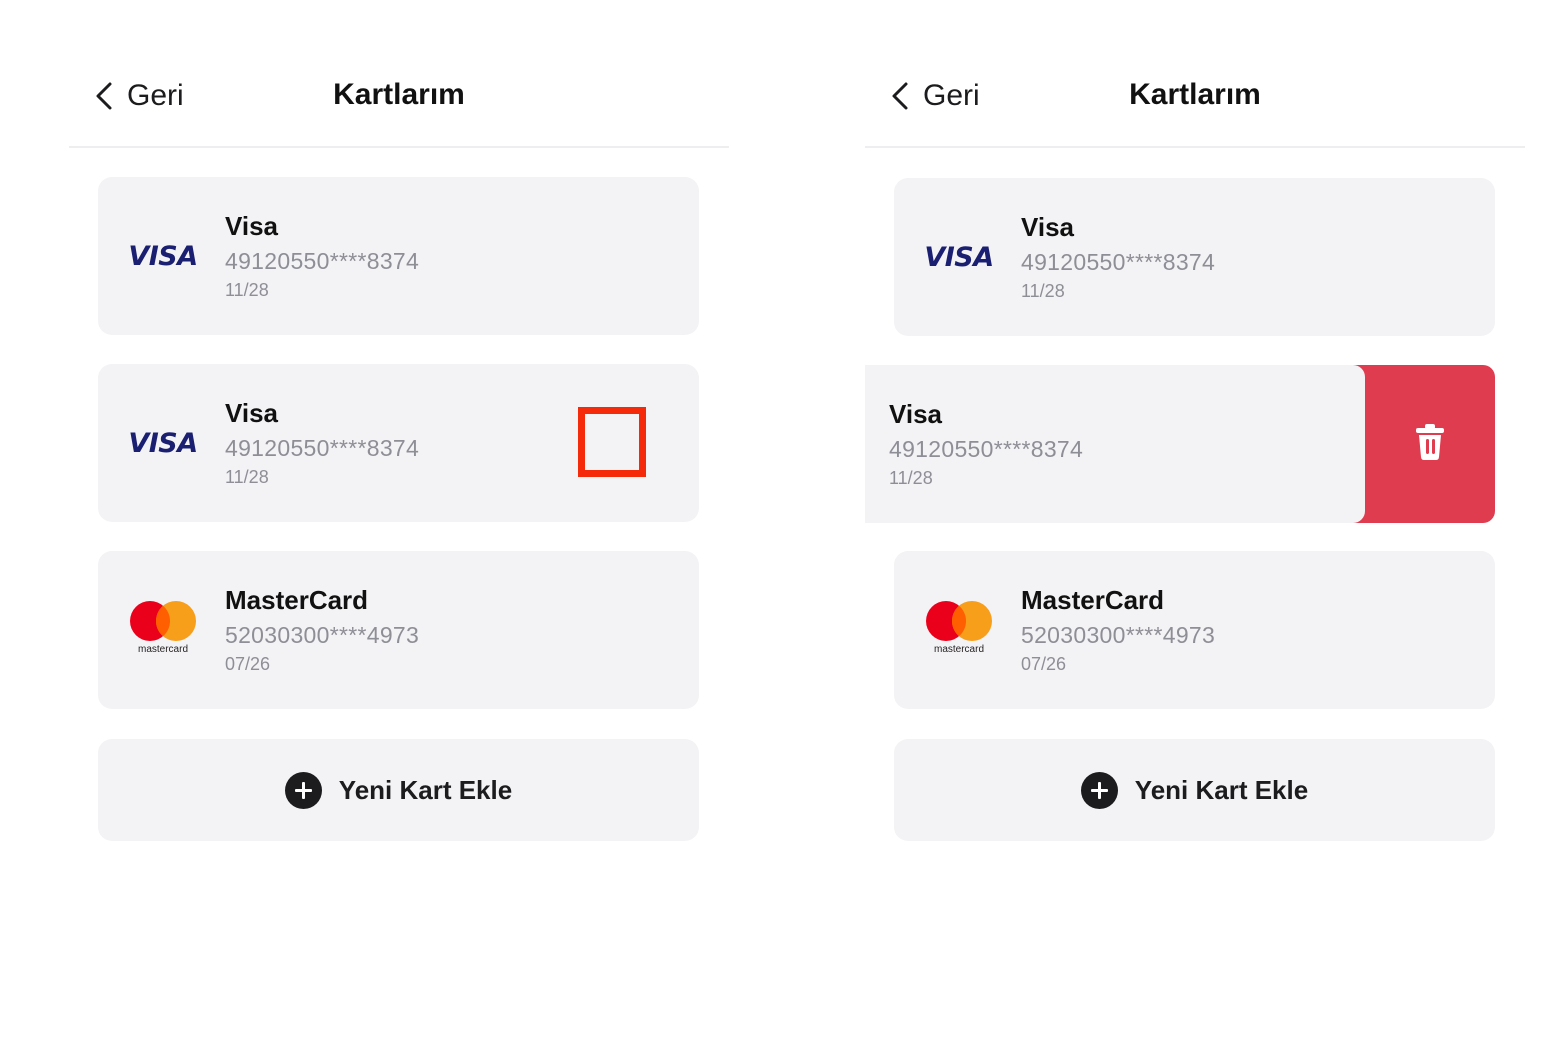  Describe the element at coordinates (612, 442) in the screenshot. I see `highlight-box` at that location.